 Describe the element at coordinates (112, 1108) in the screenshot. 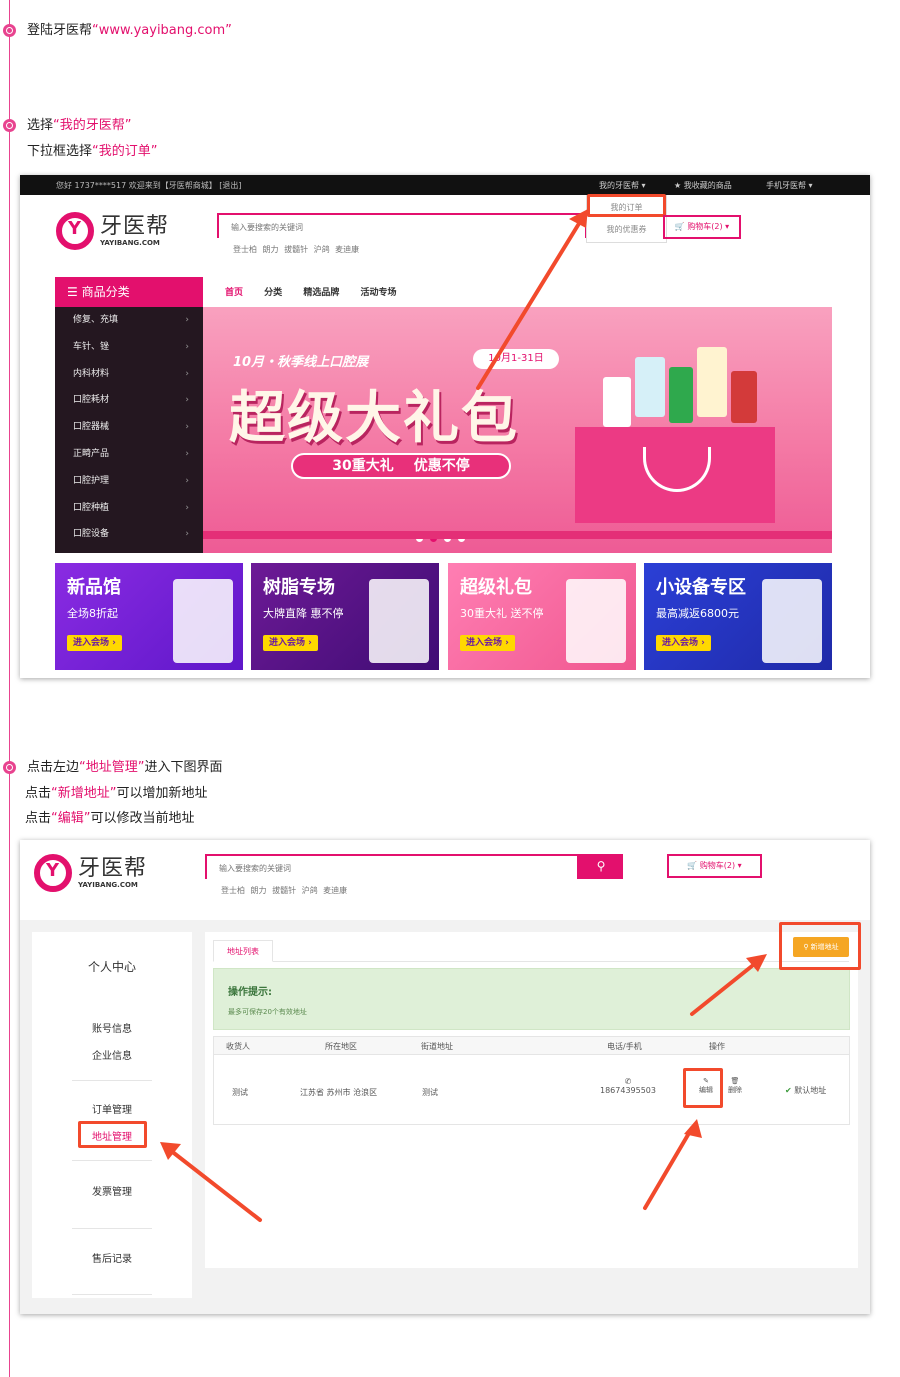

I see `sidebar-item-orders: 订单管理` at that location.